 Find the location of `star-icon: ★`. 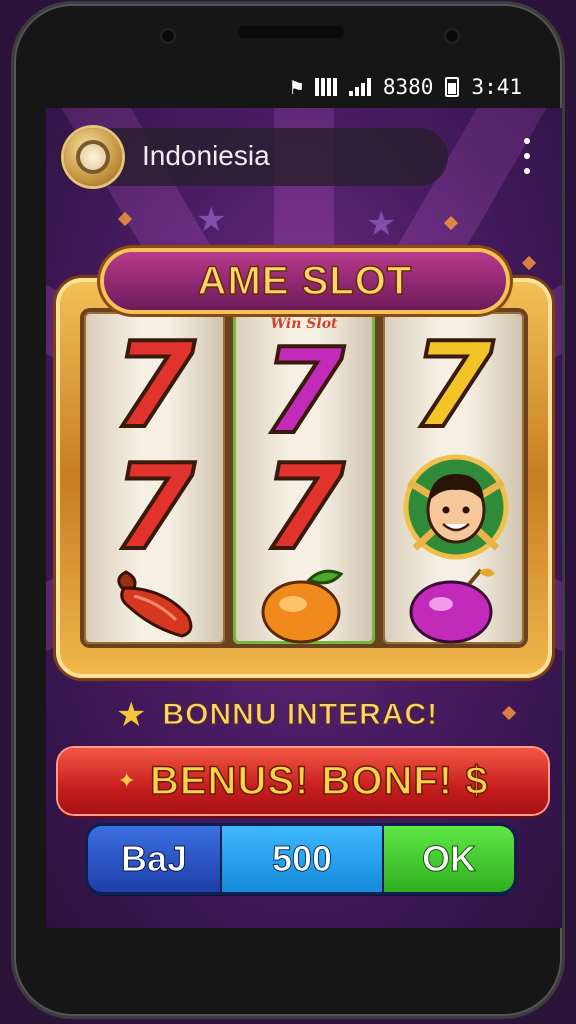

star-icon: ★ is located at coordinates (131, 715).